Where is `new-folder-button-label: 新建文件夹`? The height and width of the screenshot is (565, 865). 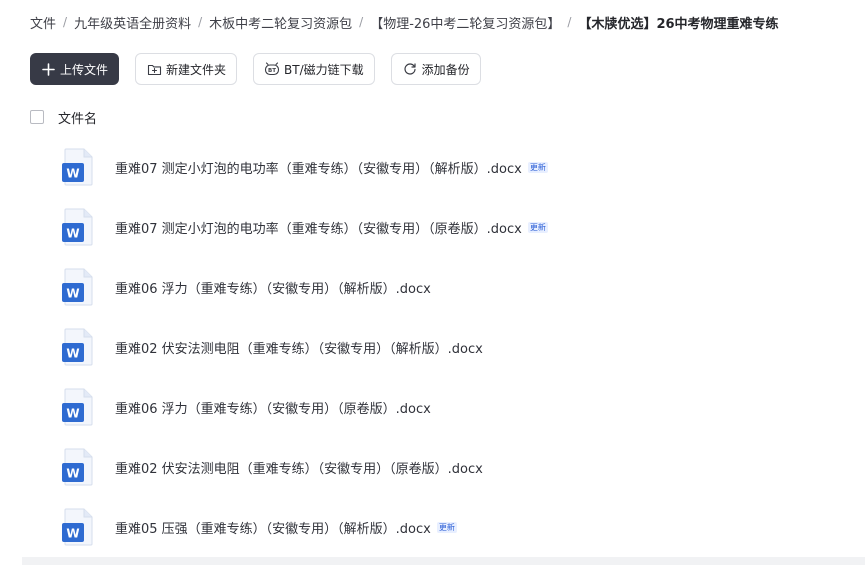 new-folder-button-label: 新建文件夹 is located at coordinates (196, 69).